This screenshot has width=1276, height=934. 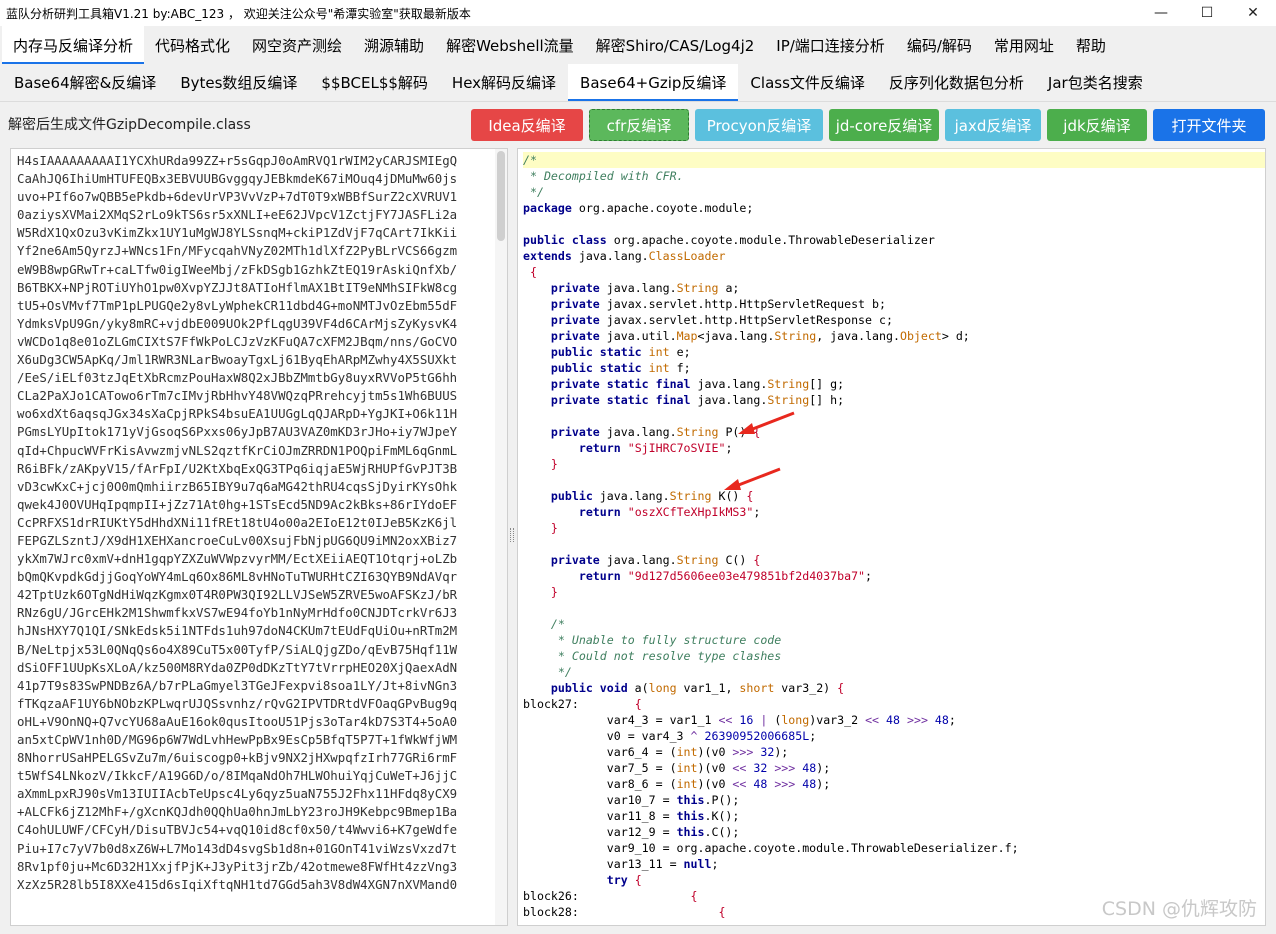 What do you see at coordinates (652, 640) in the screenshot?
I see `code-token: * Unable to fully structure code` at bounding box center [652, 640].